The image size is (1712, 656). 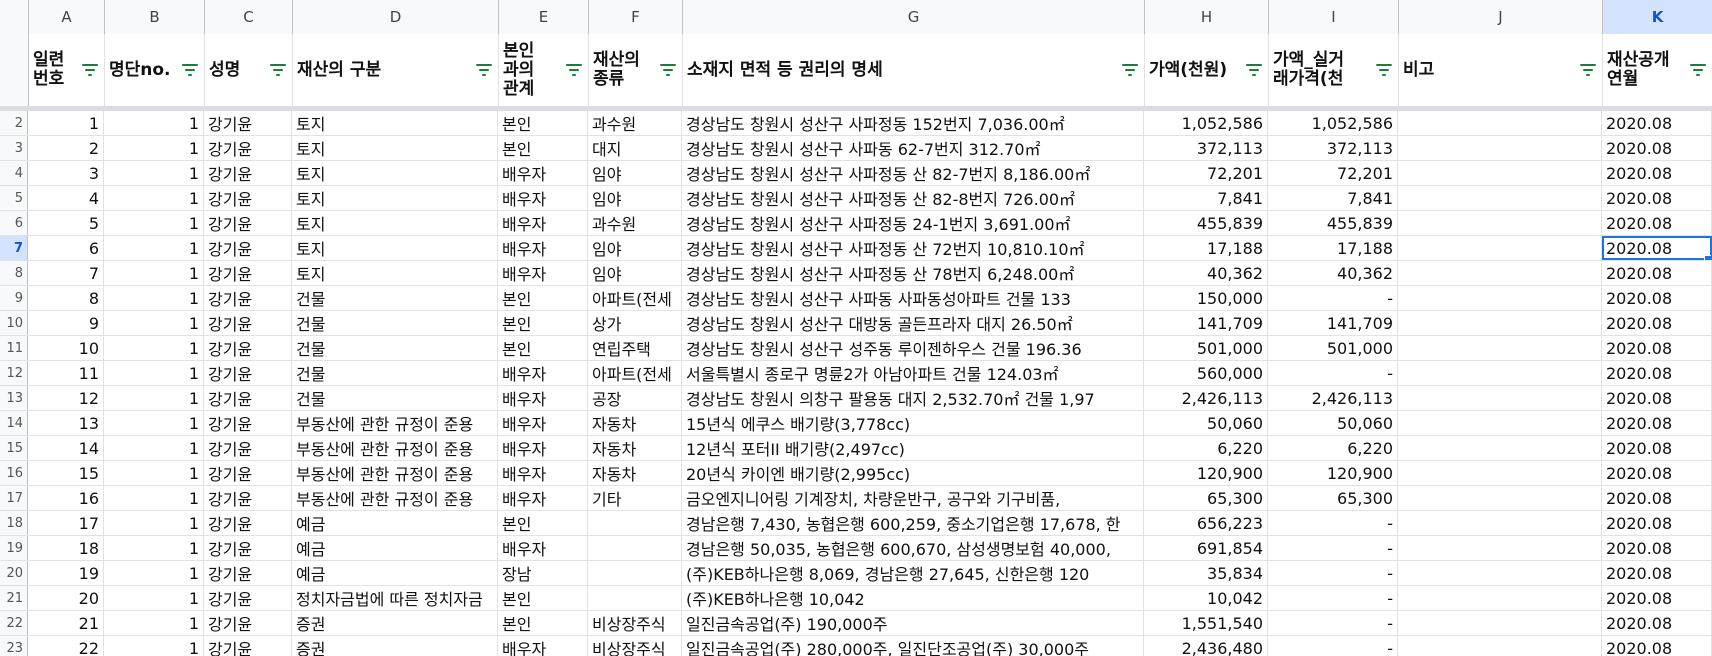 What do you see at coordinates (14, 523) in the screenshot?
I see `row-number: 18` at bounding box center [14, 523].